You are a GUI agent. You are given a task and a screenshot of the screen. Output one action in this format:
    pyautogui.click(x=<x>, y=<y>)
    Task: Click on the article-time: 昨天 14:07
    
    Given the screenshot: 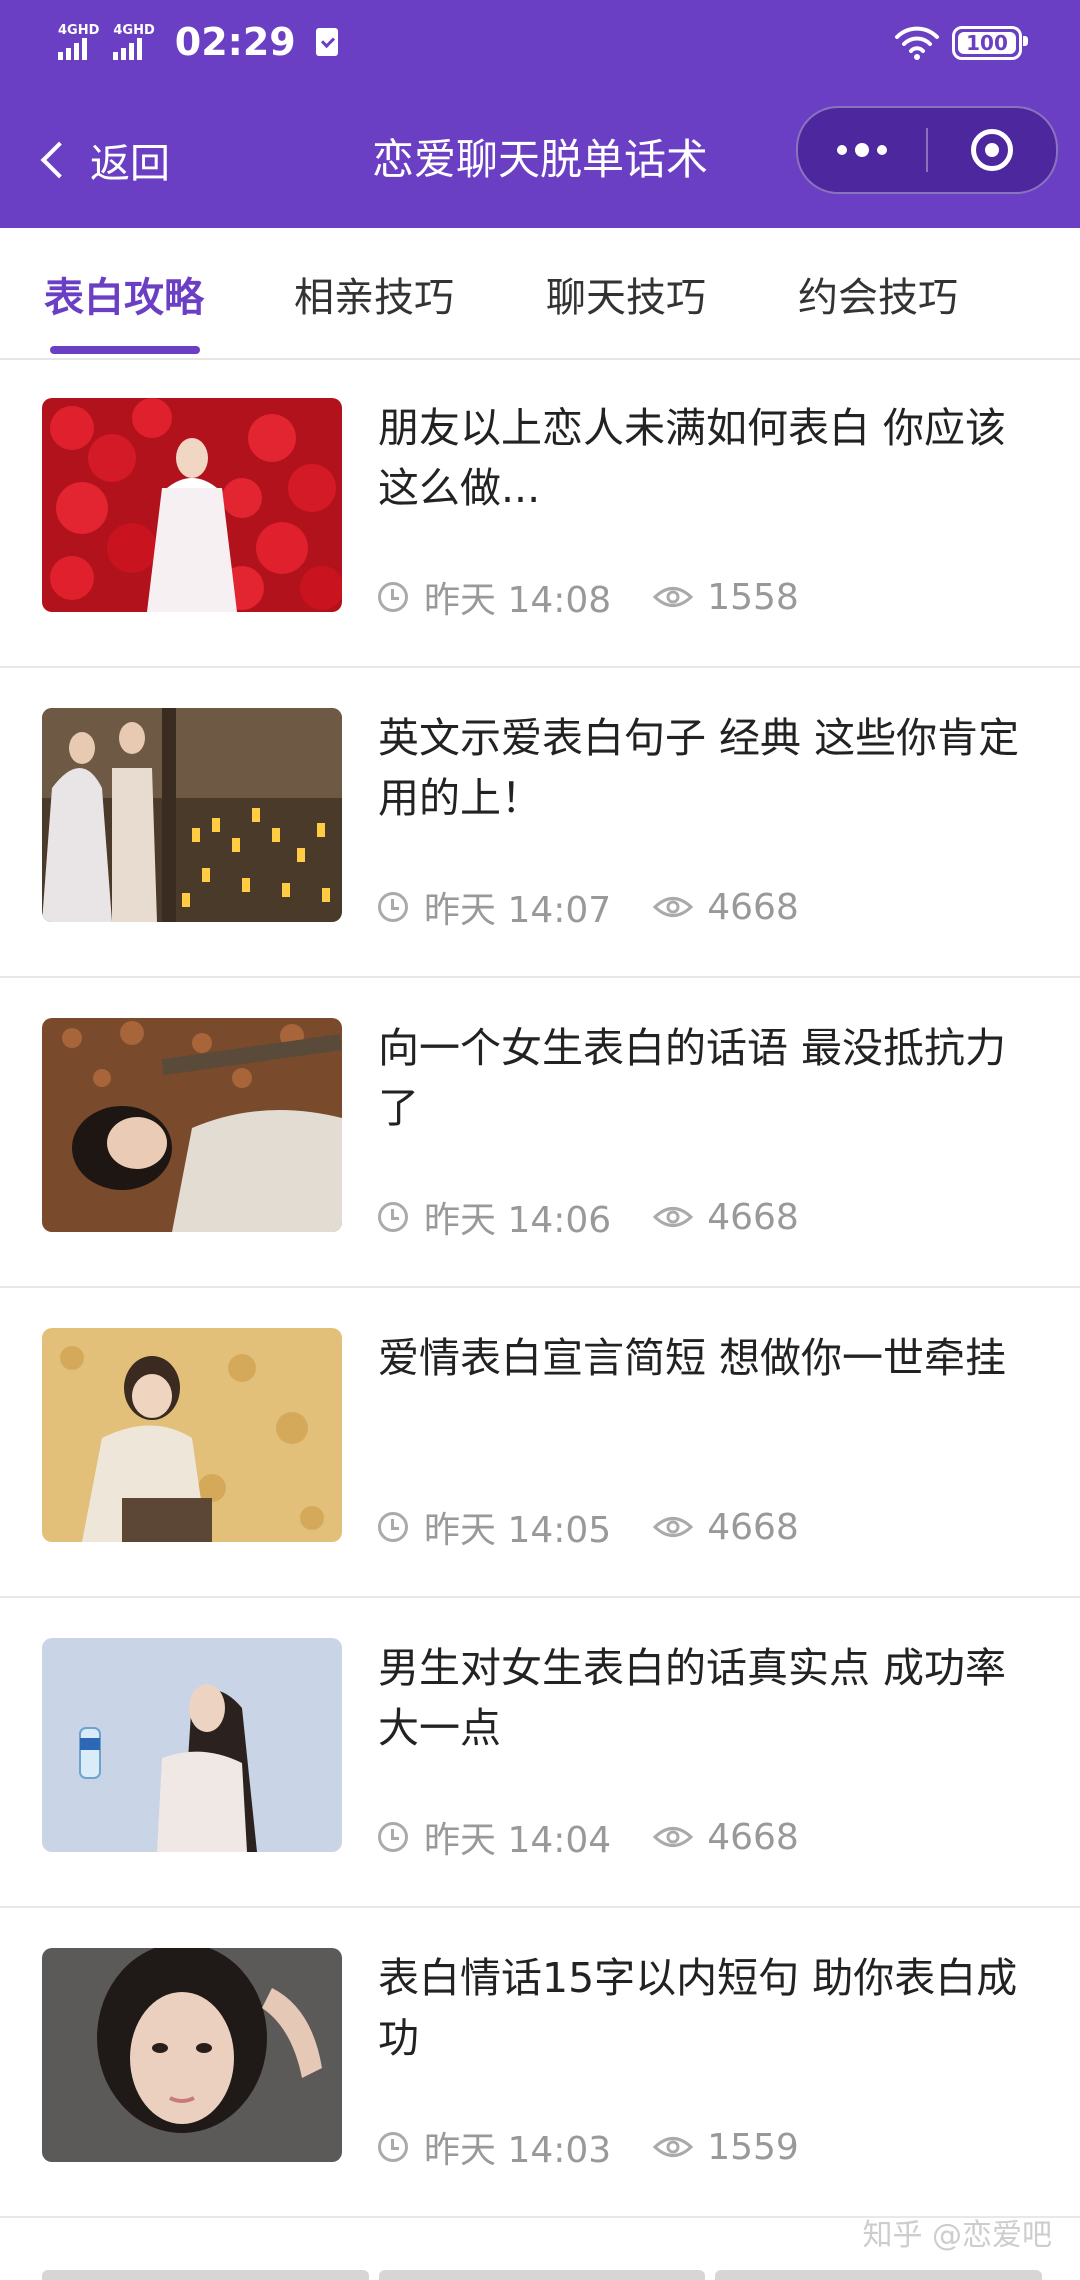 What is the action you would take?
    pyautogui.click(x=518, y=910)
    